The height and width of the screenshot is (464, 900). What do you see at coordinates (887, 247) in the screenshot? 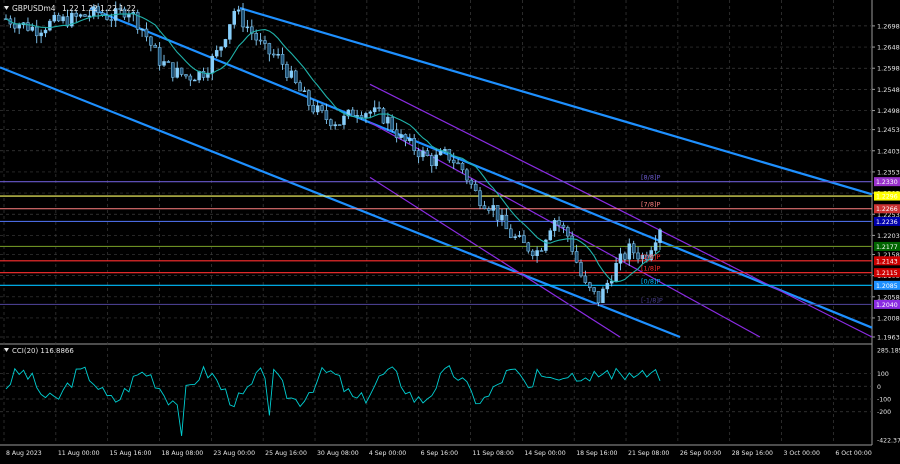
I see `price-tag-label: 1.2177` at bounding box center [887, 247].